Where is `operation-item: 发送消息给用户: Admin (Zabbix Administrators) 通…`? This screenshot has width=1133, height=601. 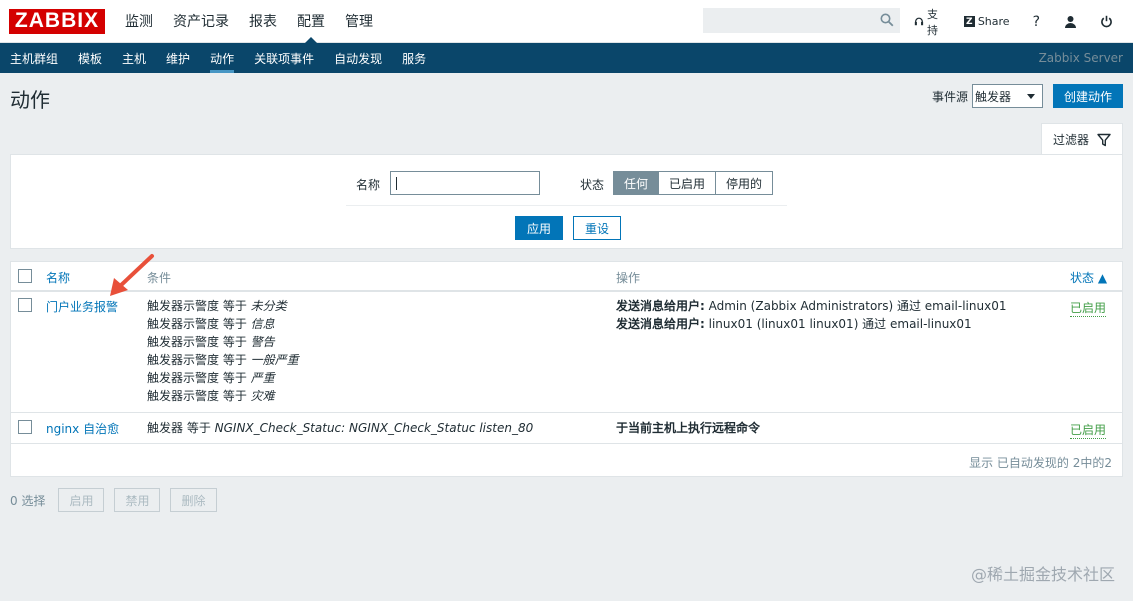
operation-item: 发送消息给用户: Admin (Zabbix Administrators) 通… is located at coordinates (811, 306).